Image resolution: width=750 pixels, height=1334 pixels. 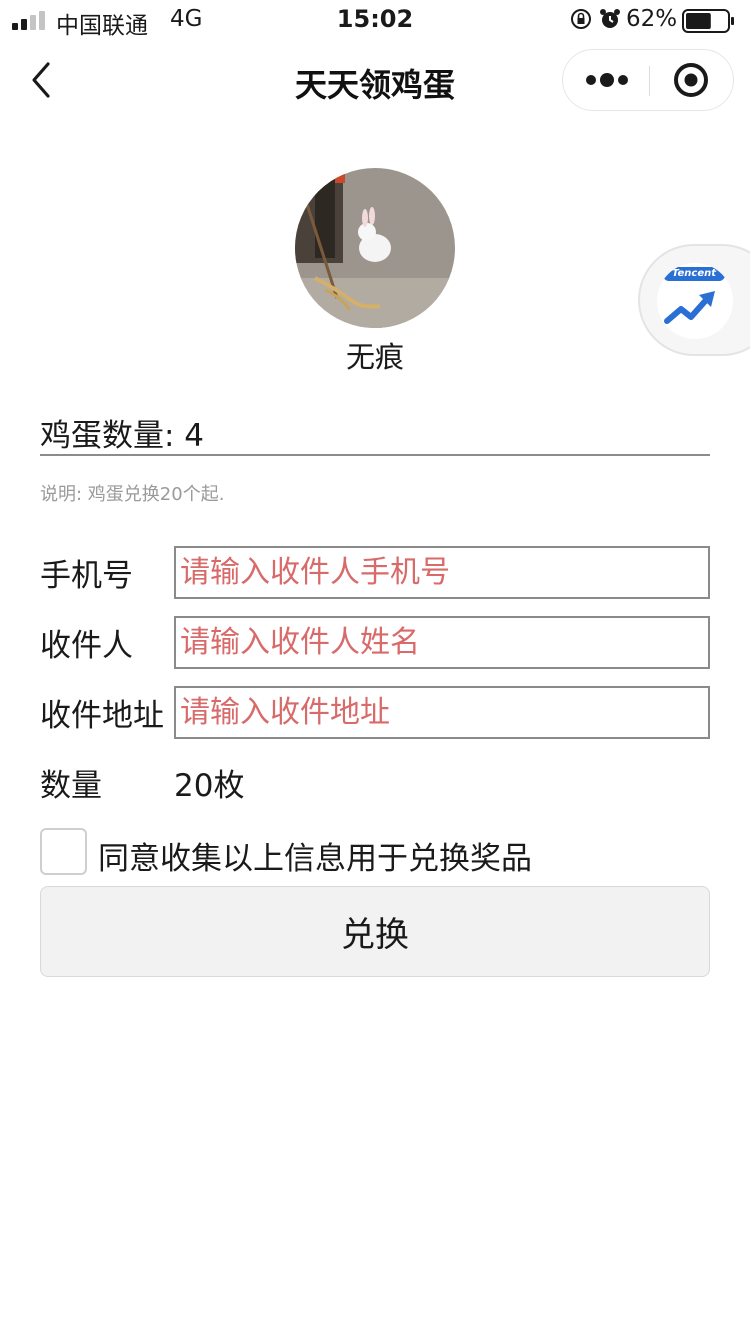 I want to click on egg-count: 鸡蛋数量: 4, so click(x=375, y=433).